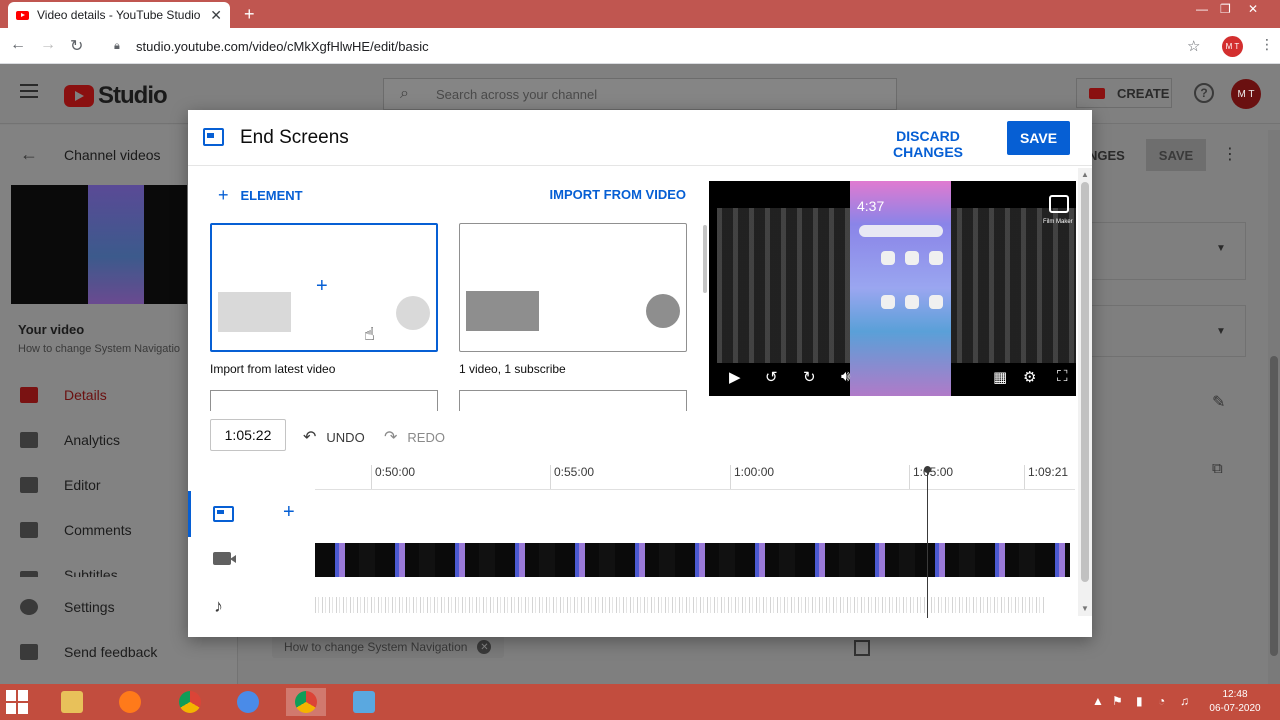 This screenshot has width=1280, height=720. I want to click on visibility-dropdown: ▼, so click(1167, 251).